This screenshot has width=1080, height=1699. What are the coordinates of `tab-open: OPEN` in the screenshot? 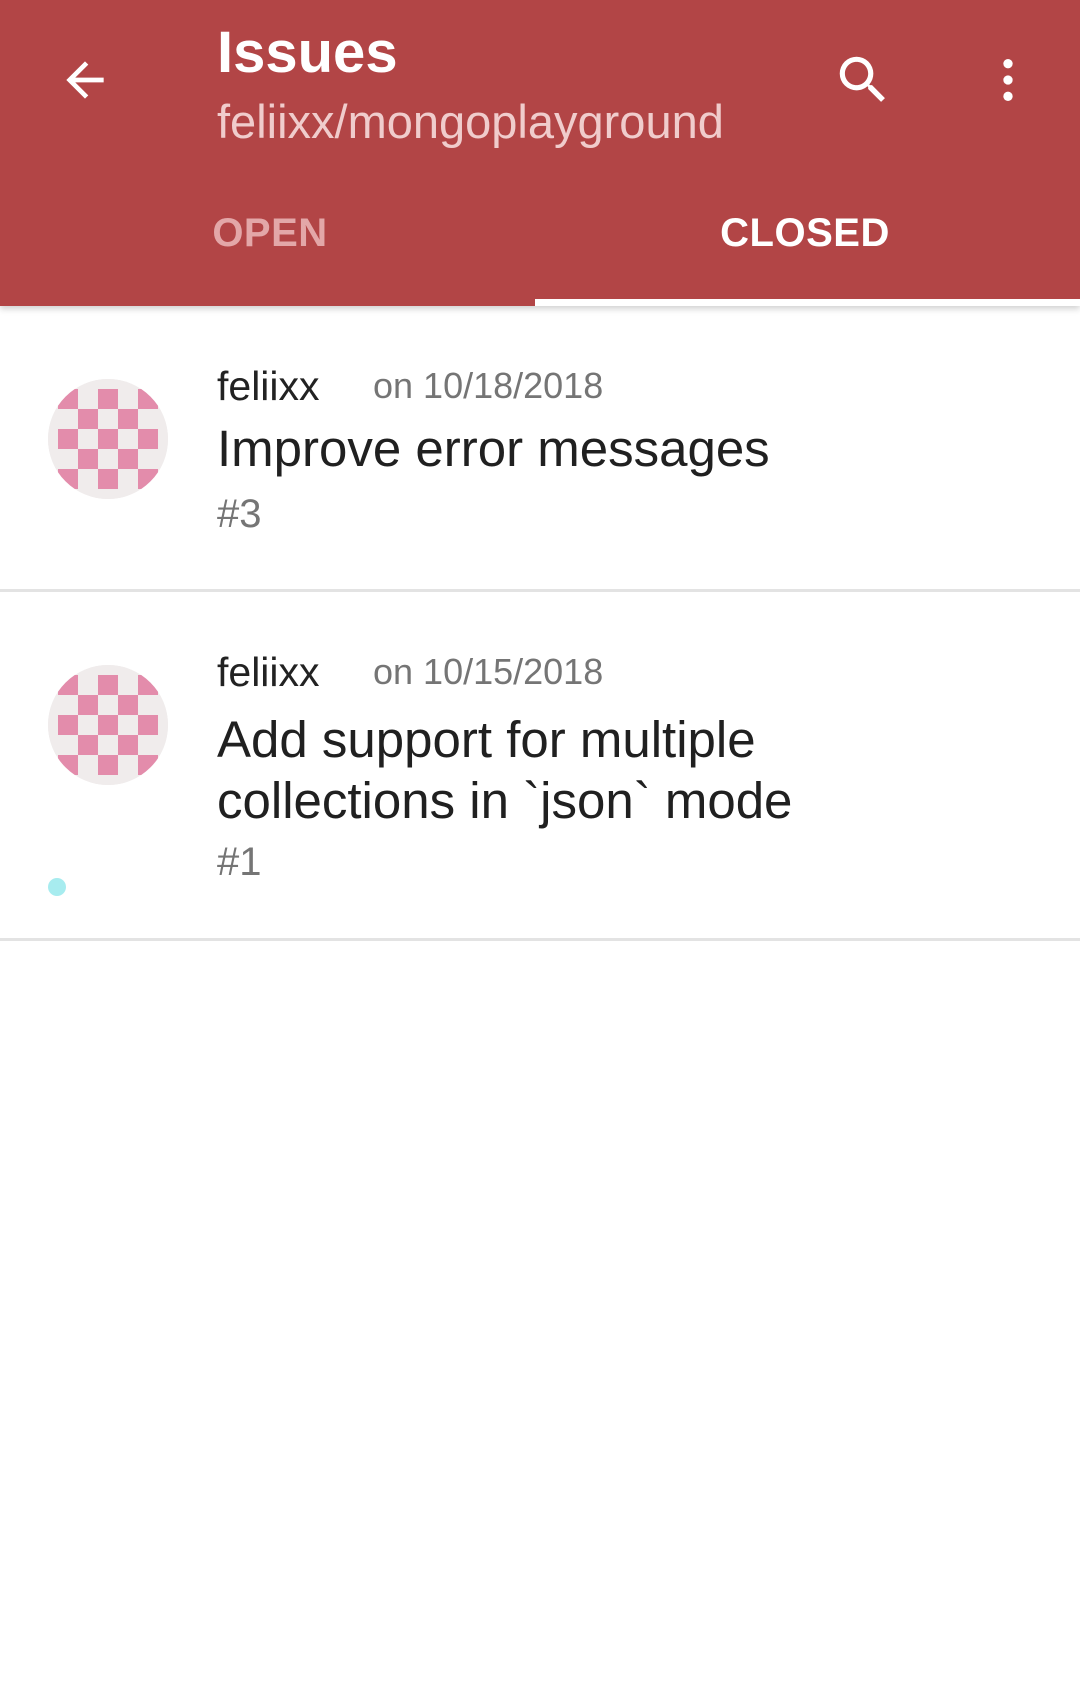 It's located at (270, 251).